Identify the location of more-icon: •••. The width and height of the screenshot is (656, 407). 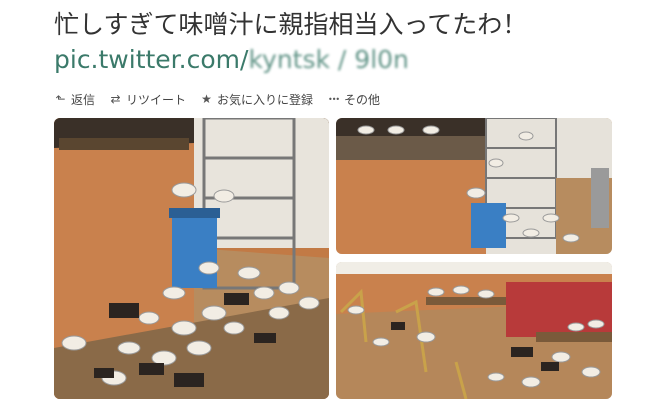
(333, 99).